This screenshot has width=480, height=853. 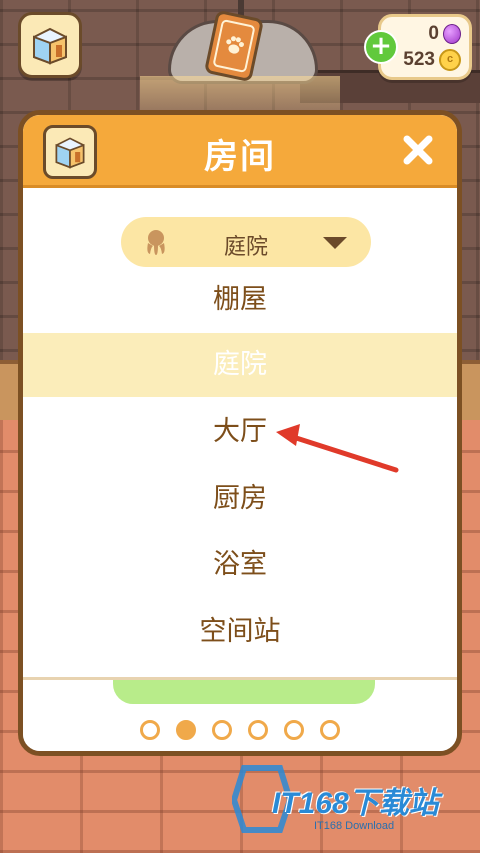 What do you see at coordinates (235, 45) in the screenshot?
I see `paw-icon` at bounding box center [235, 45].